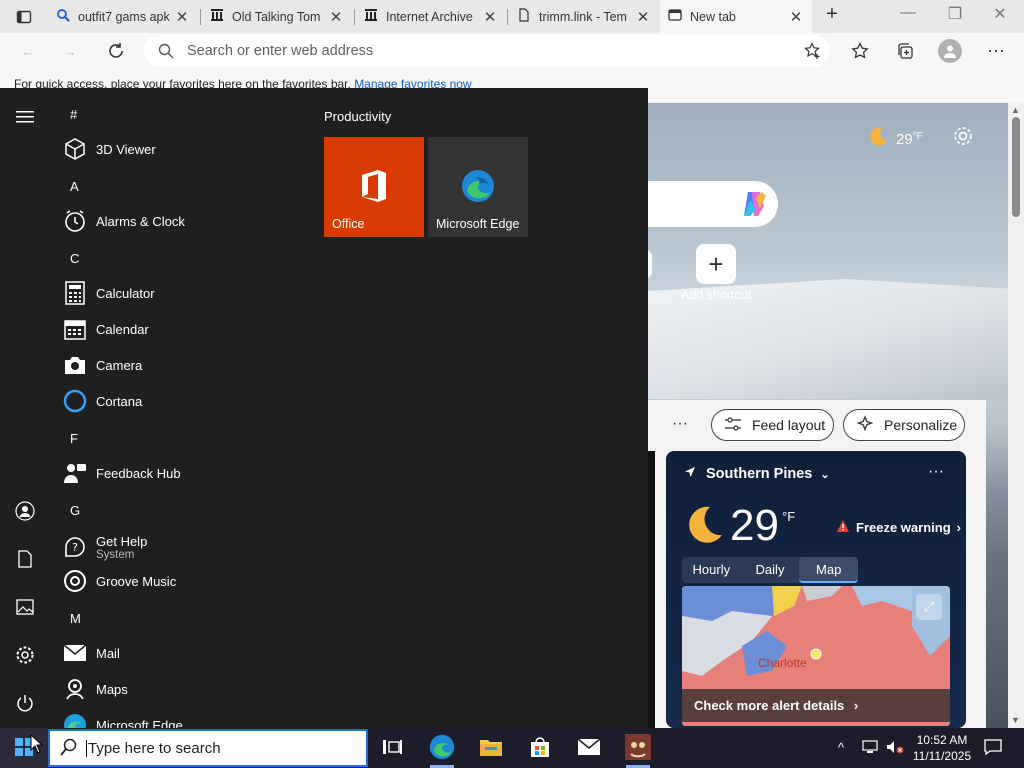  Describe the element at coordinates (757, 474) in the screenshot. I see `weather-location: Southern Pines ⌄` at that location.